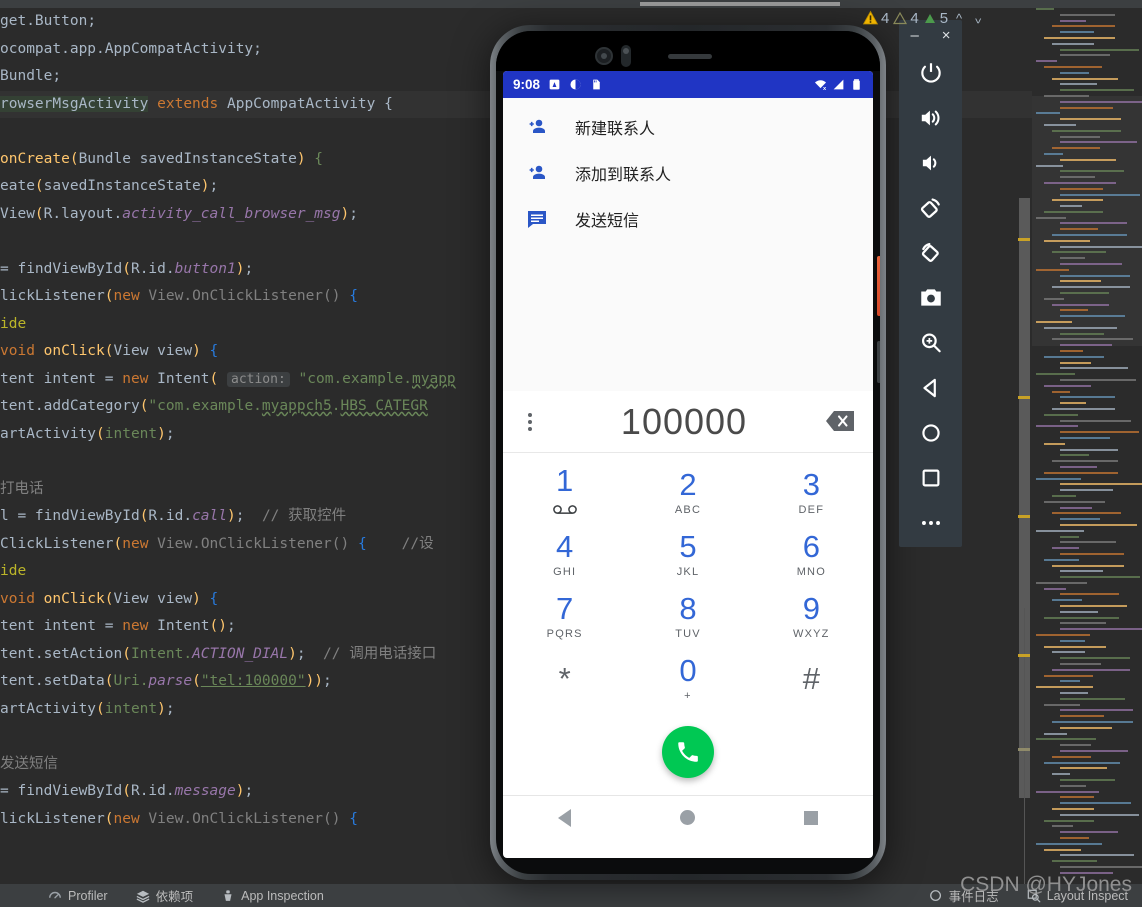  Describe the element at coordinates (930, 207) in the screenshot. I see `rotate-left-button` at that location.